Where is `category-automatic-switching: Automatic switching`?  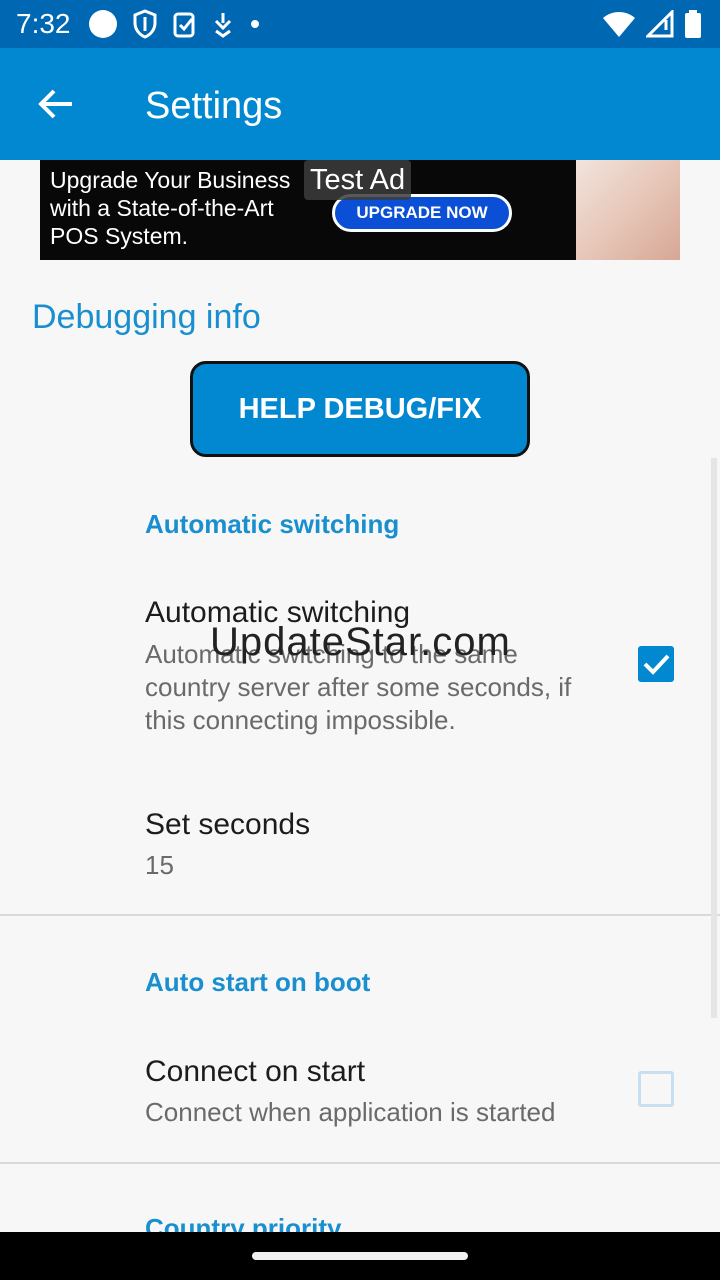
category-automatic-switching: Automatic switching is located at coordinates (272, 524).